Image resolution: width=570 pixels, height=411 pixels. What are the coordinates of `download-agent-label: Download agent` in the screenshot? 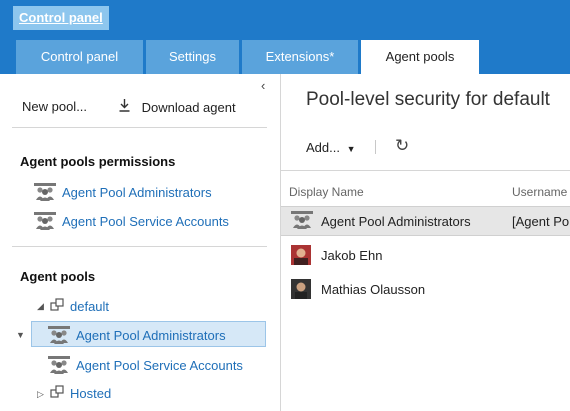 It's located at (188, 107).